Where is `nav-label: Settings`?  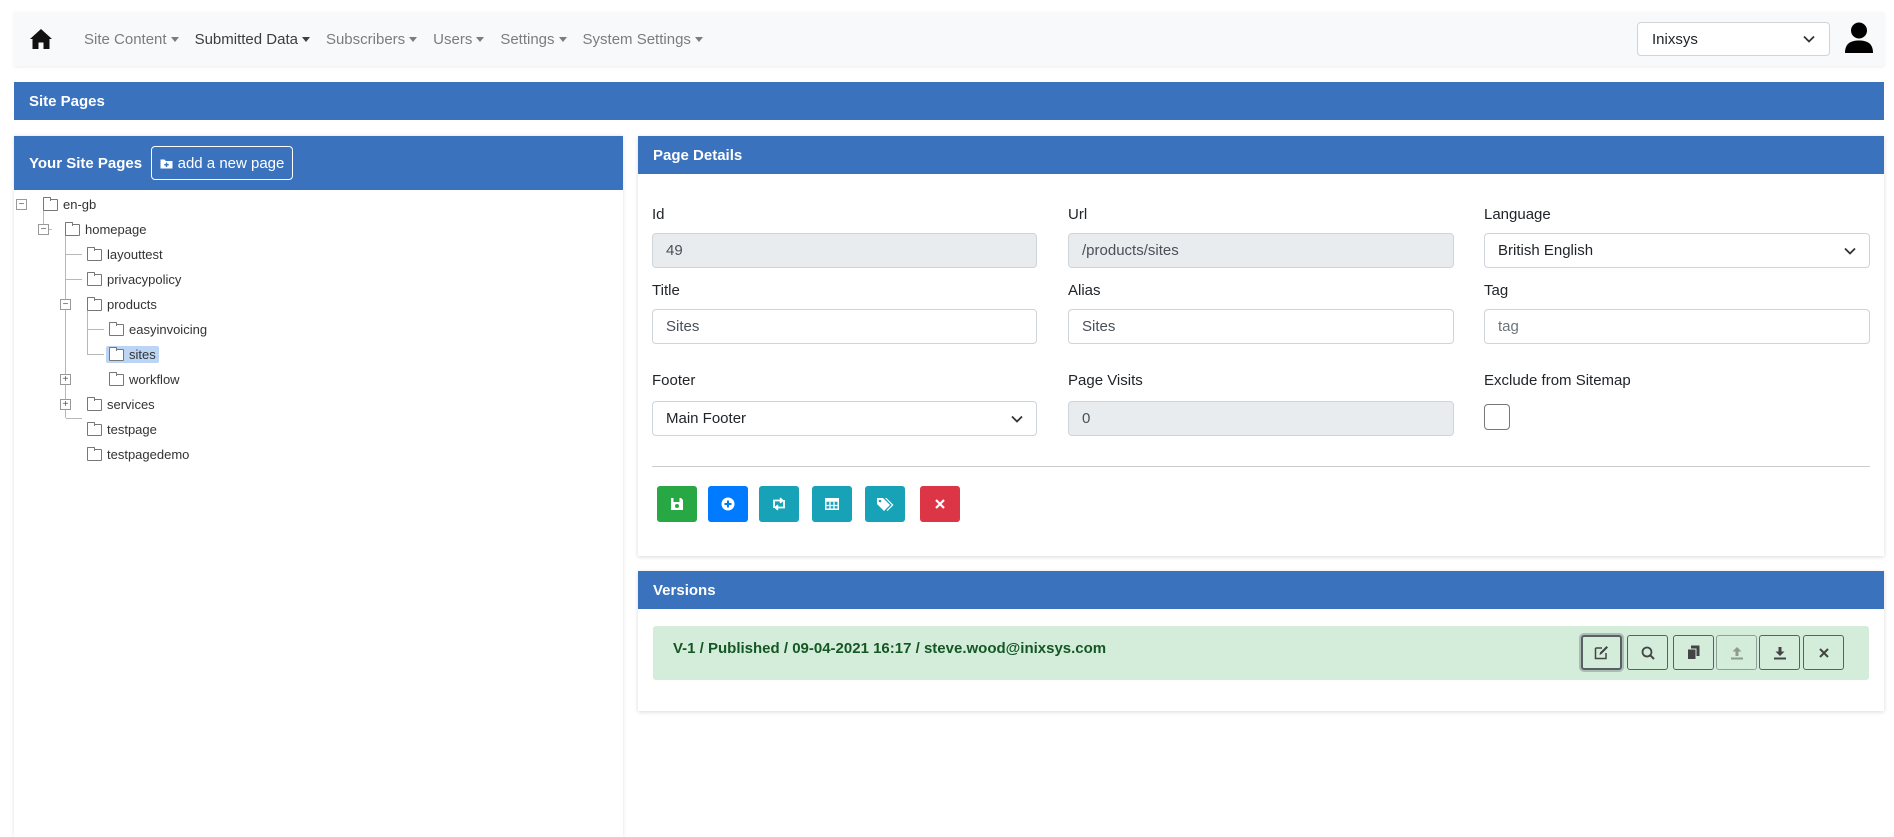 nav-label: Settings is located at coordinates (527, 39).